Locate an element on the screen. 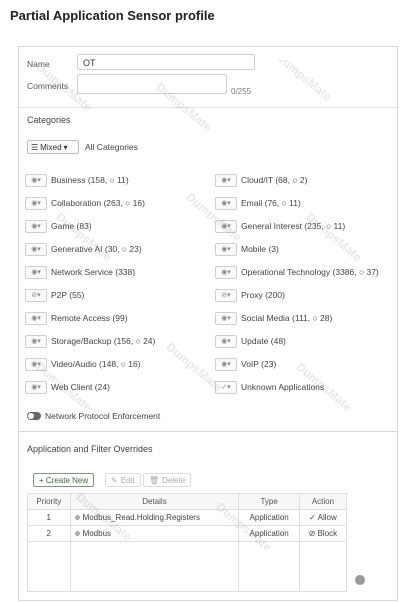 The width and height of the screenshot is (406, 602). category-item: ◉ ▾ Network Service (338) is located at coordinates (80, 272).